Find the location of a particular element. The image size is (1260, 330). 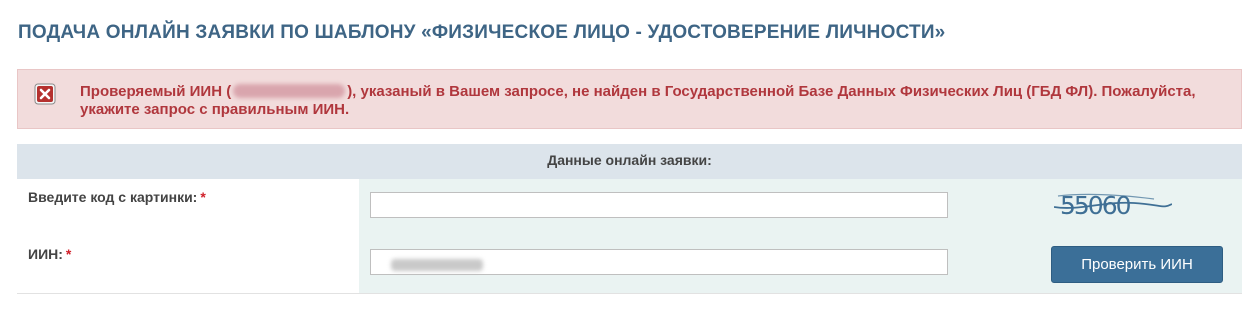

captcha-input is located at coordinates (659, 205).